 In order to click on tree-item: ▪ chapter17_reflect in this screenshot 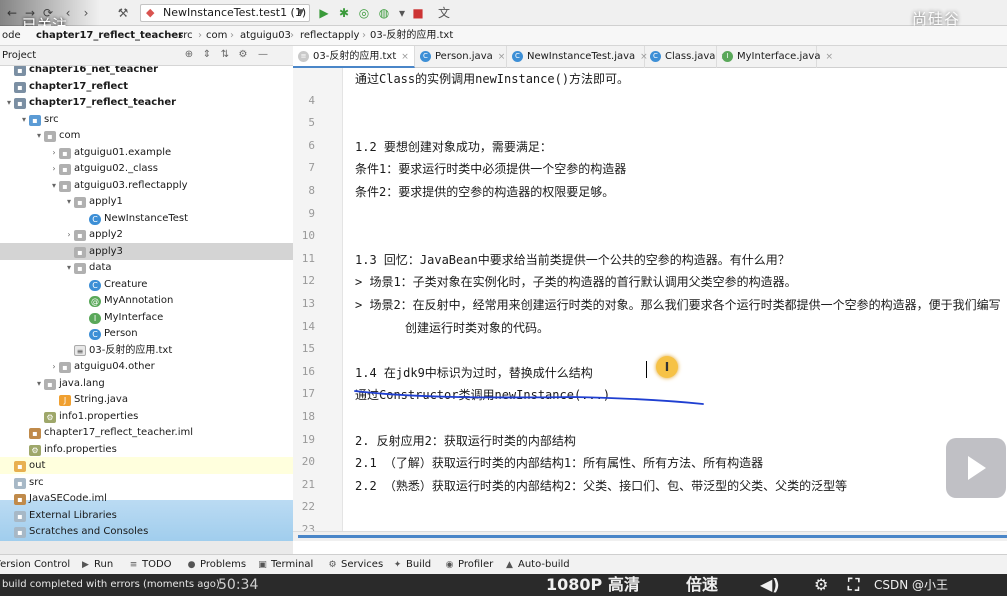, I will do `click(146, 86)`.